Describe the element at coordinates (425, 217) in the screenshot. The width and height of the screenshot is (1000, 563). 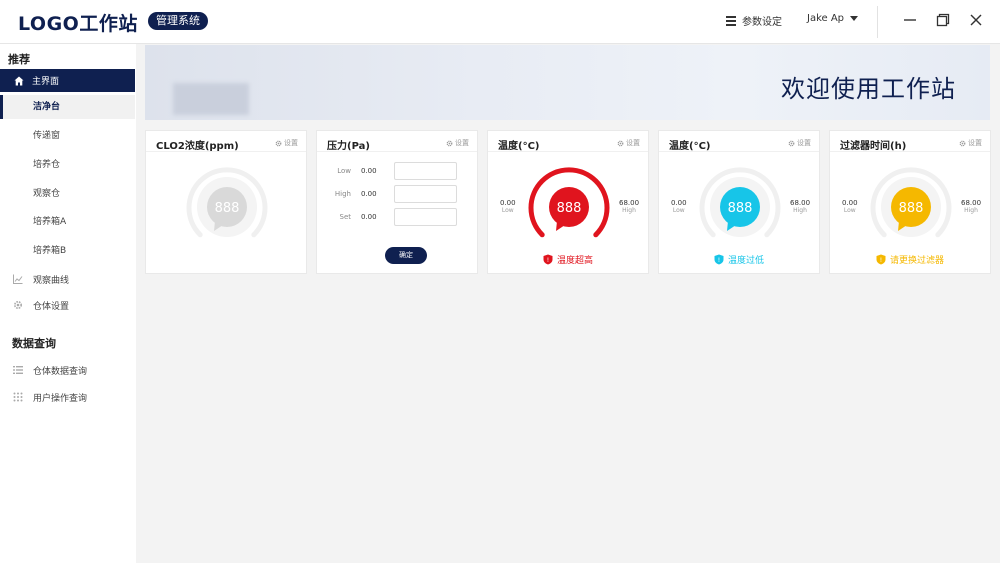
I see `pressure-set-input` at that location.